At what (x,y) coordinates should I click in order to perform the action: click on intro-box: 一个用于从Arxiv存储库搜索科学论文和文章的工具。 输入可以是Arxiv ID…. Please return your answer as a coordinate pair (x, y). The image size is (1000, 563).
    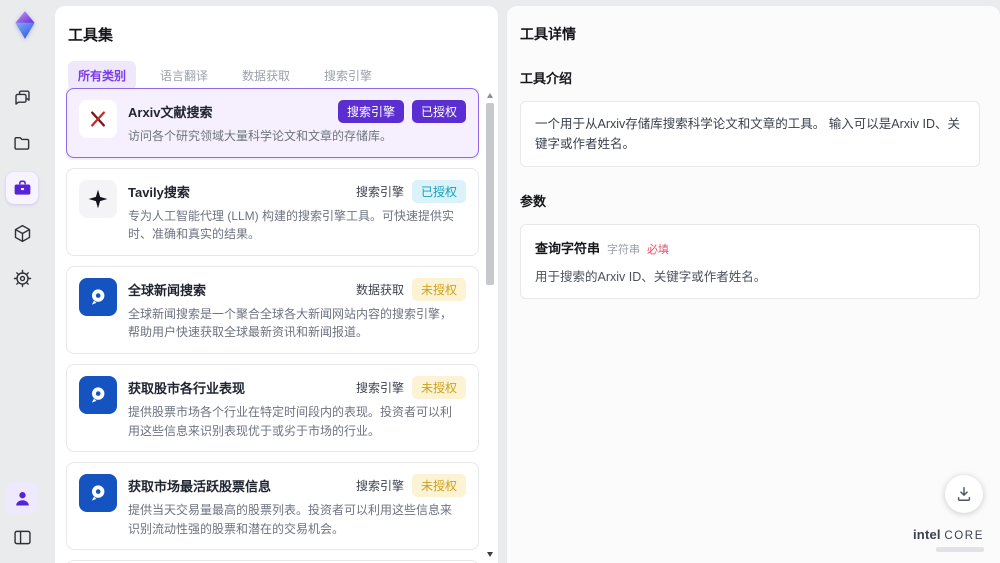
    Looking at the image, I should click on (750, 134).